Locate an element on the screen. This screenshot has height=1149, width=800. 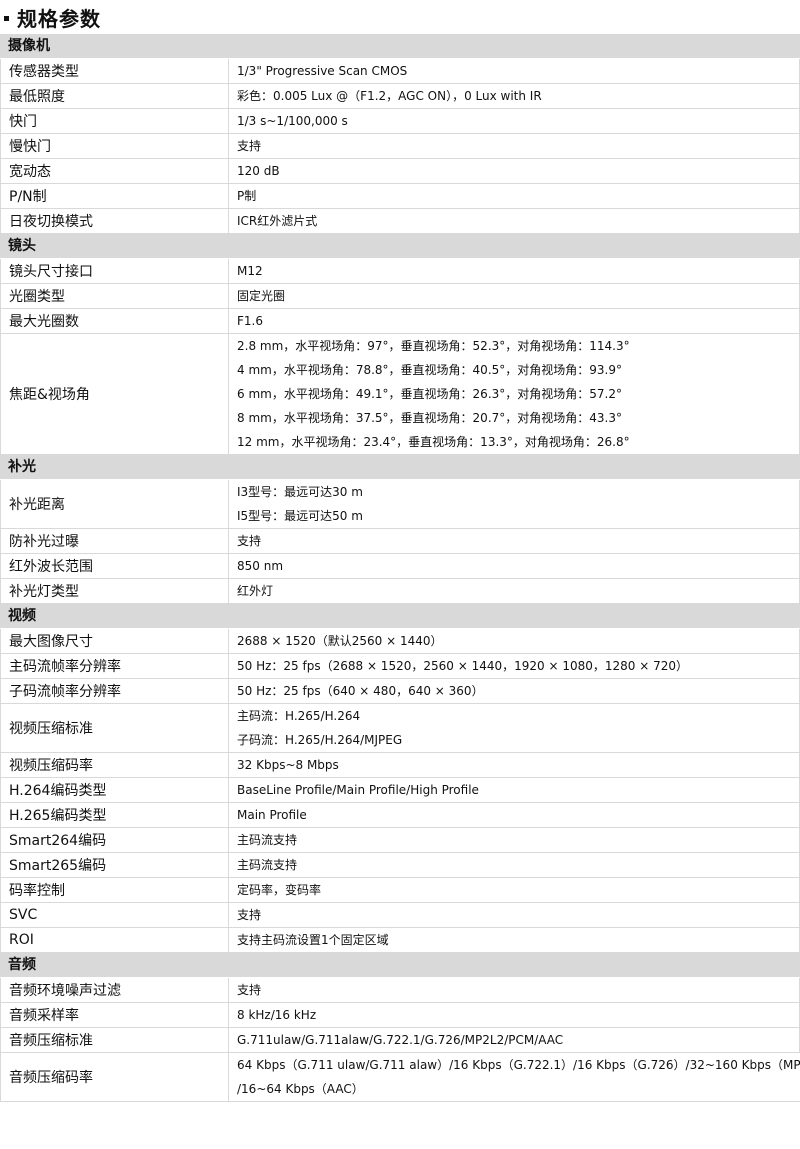
spec-value: 50 Hz：25 fps（640 × 480，640 × 360） is located at coordinates (514, 691).